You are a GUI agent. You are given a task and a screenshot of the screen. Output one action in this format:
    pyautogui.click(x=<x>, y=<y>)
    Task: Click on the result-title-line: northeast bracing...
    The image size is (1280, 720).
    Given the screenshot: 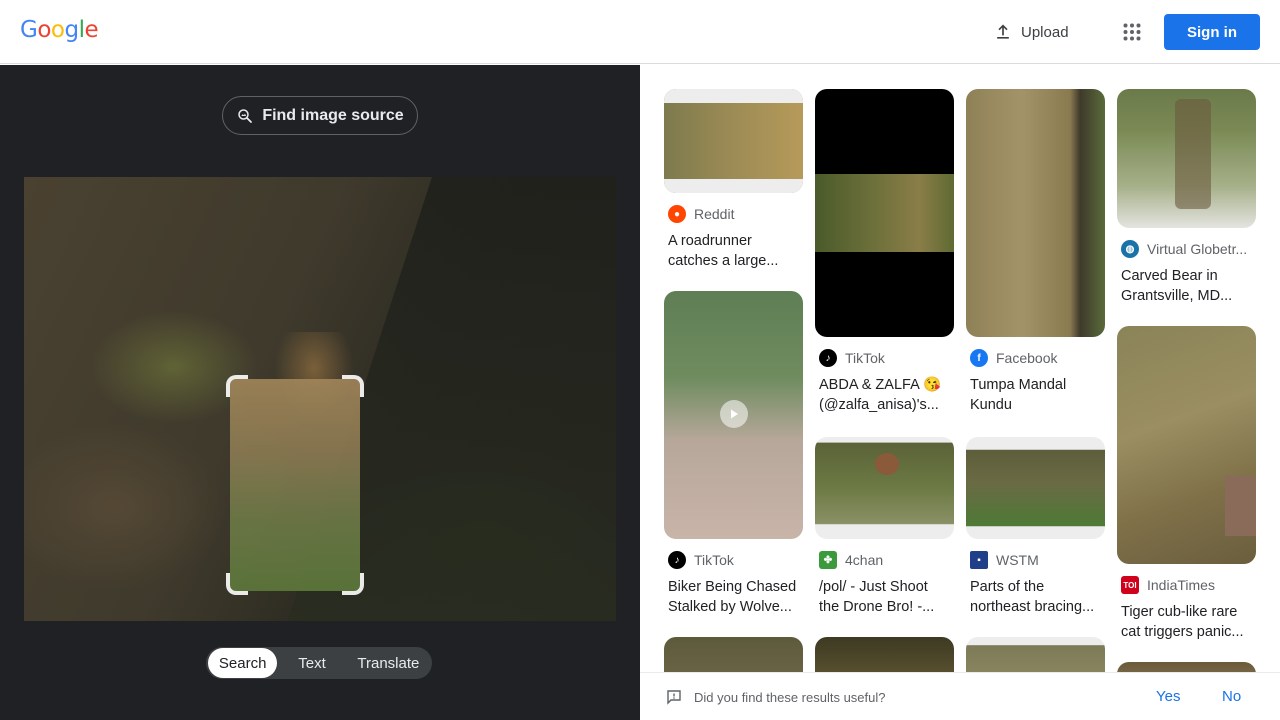 What is the action you would take?
    pyautogui.click(x=1032, y=607)
    